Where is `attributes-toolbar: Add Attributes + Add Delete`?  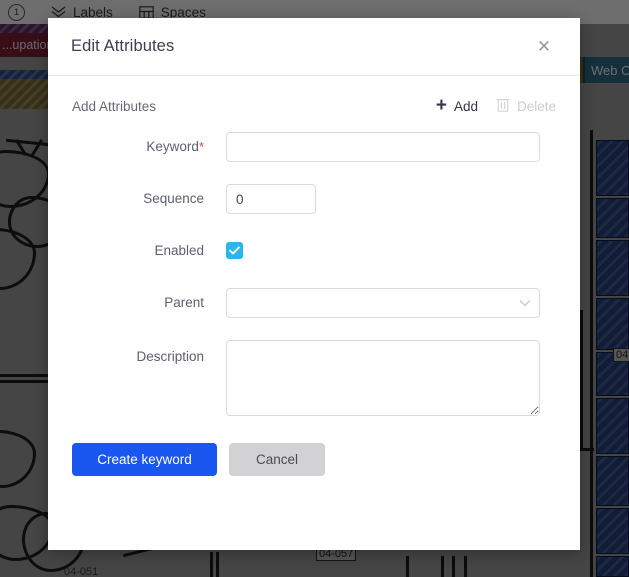
attributes-toolbar: Add Attributes + Add Delete is located at coordinates (314, 102).